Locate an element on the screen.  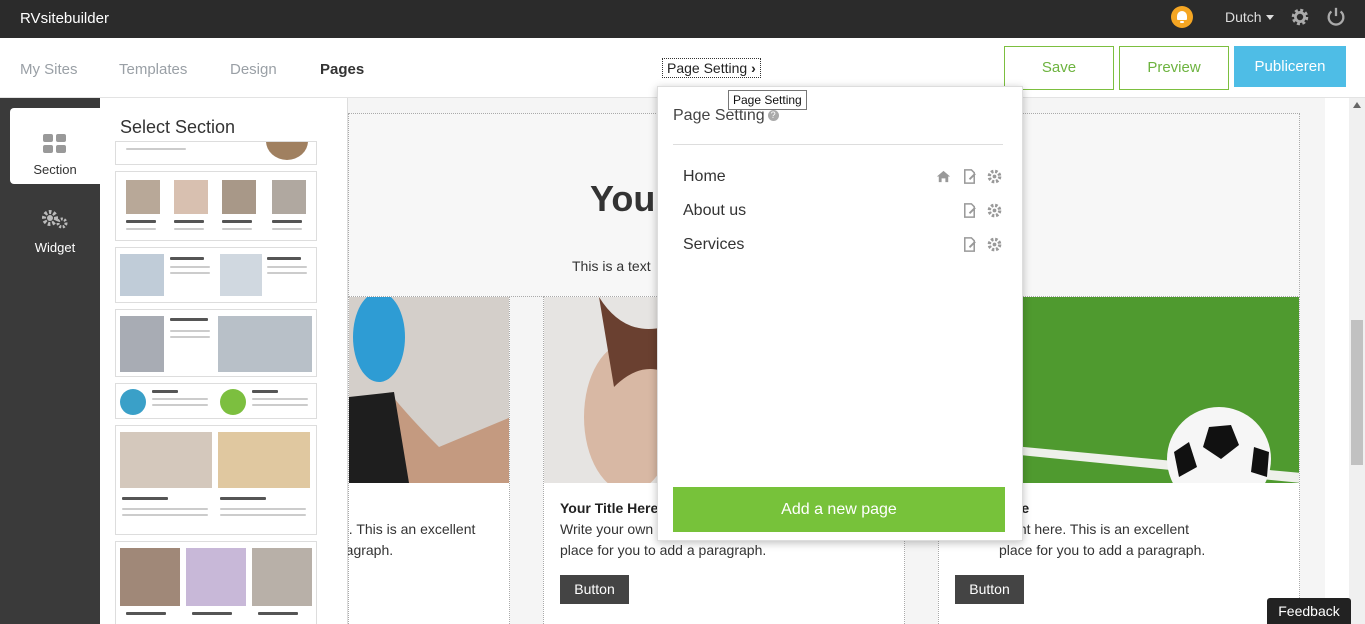
language-selector: Dutch is located at coordinates (1249, 17).